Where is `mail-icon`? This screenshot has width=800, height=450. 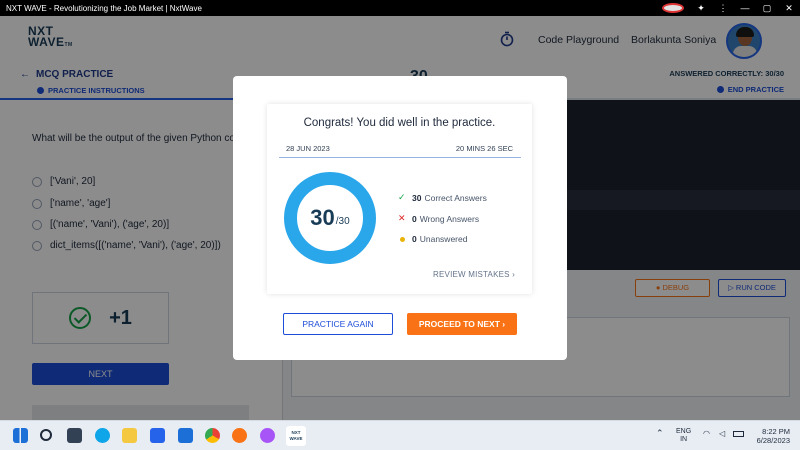 mail-icon is located at coordinates (185, 435).